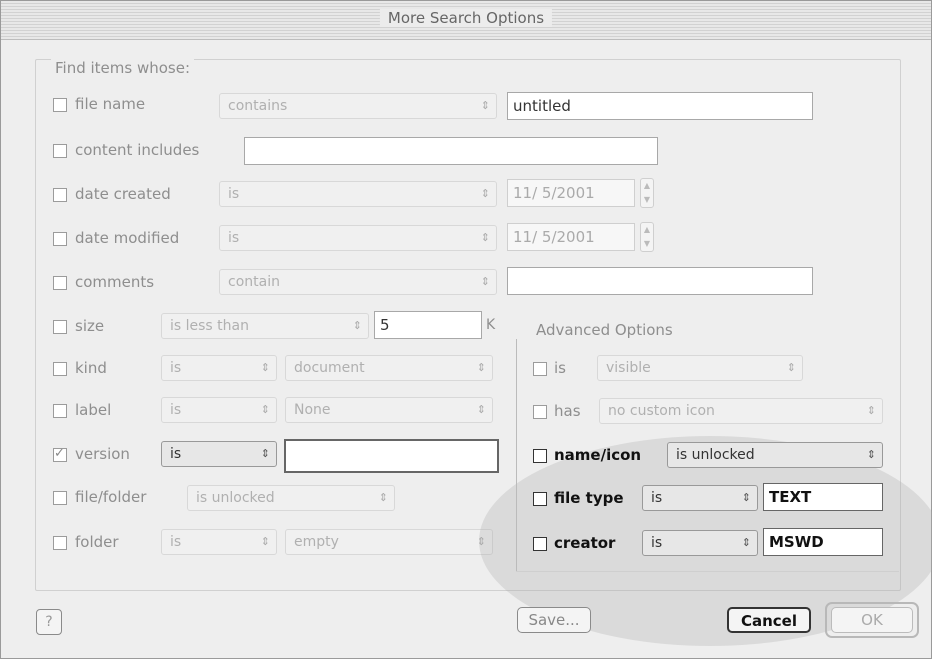 This screenshot has height=659, width=932. What do you see at coordinates (60, 283) in the screenshot?
I see `comments-checkbox` at bounding box center [60, 283].